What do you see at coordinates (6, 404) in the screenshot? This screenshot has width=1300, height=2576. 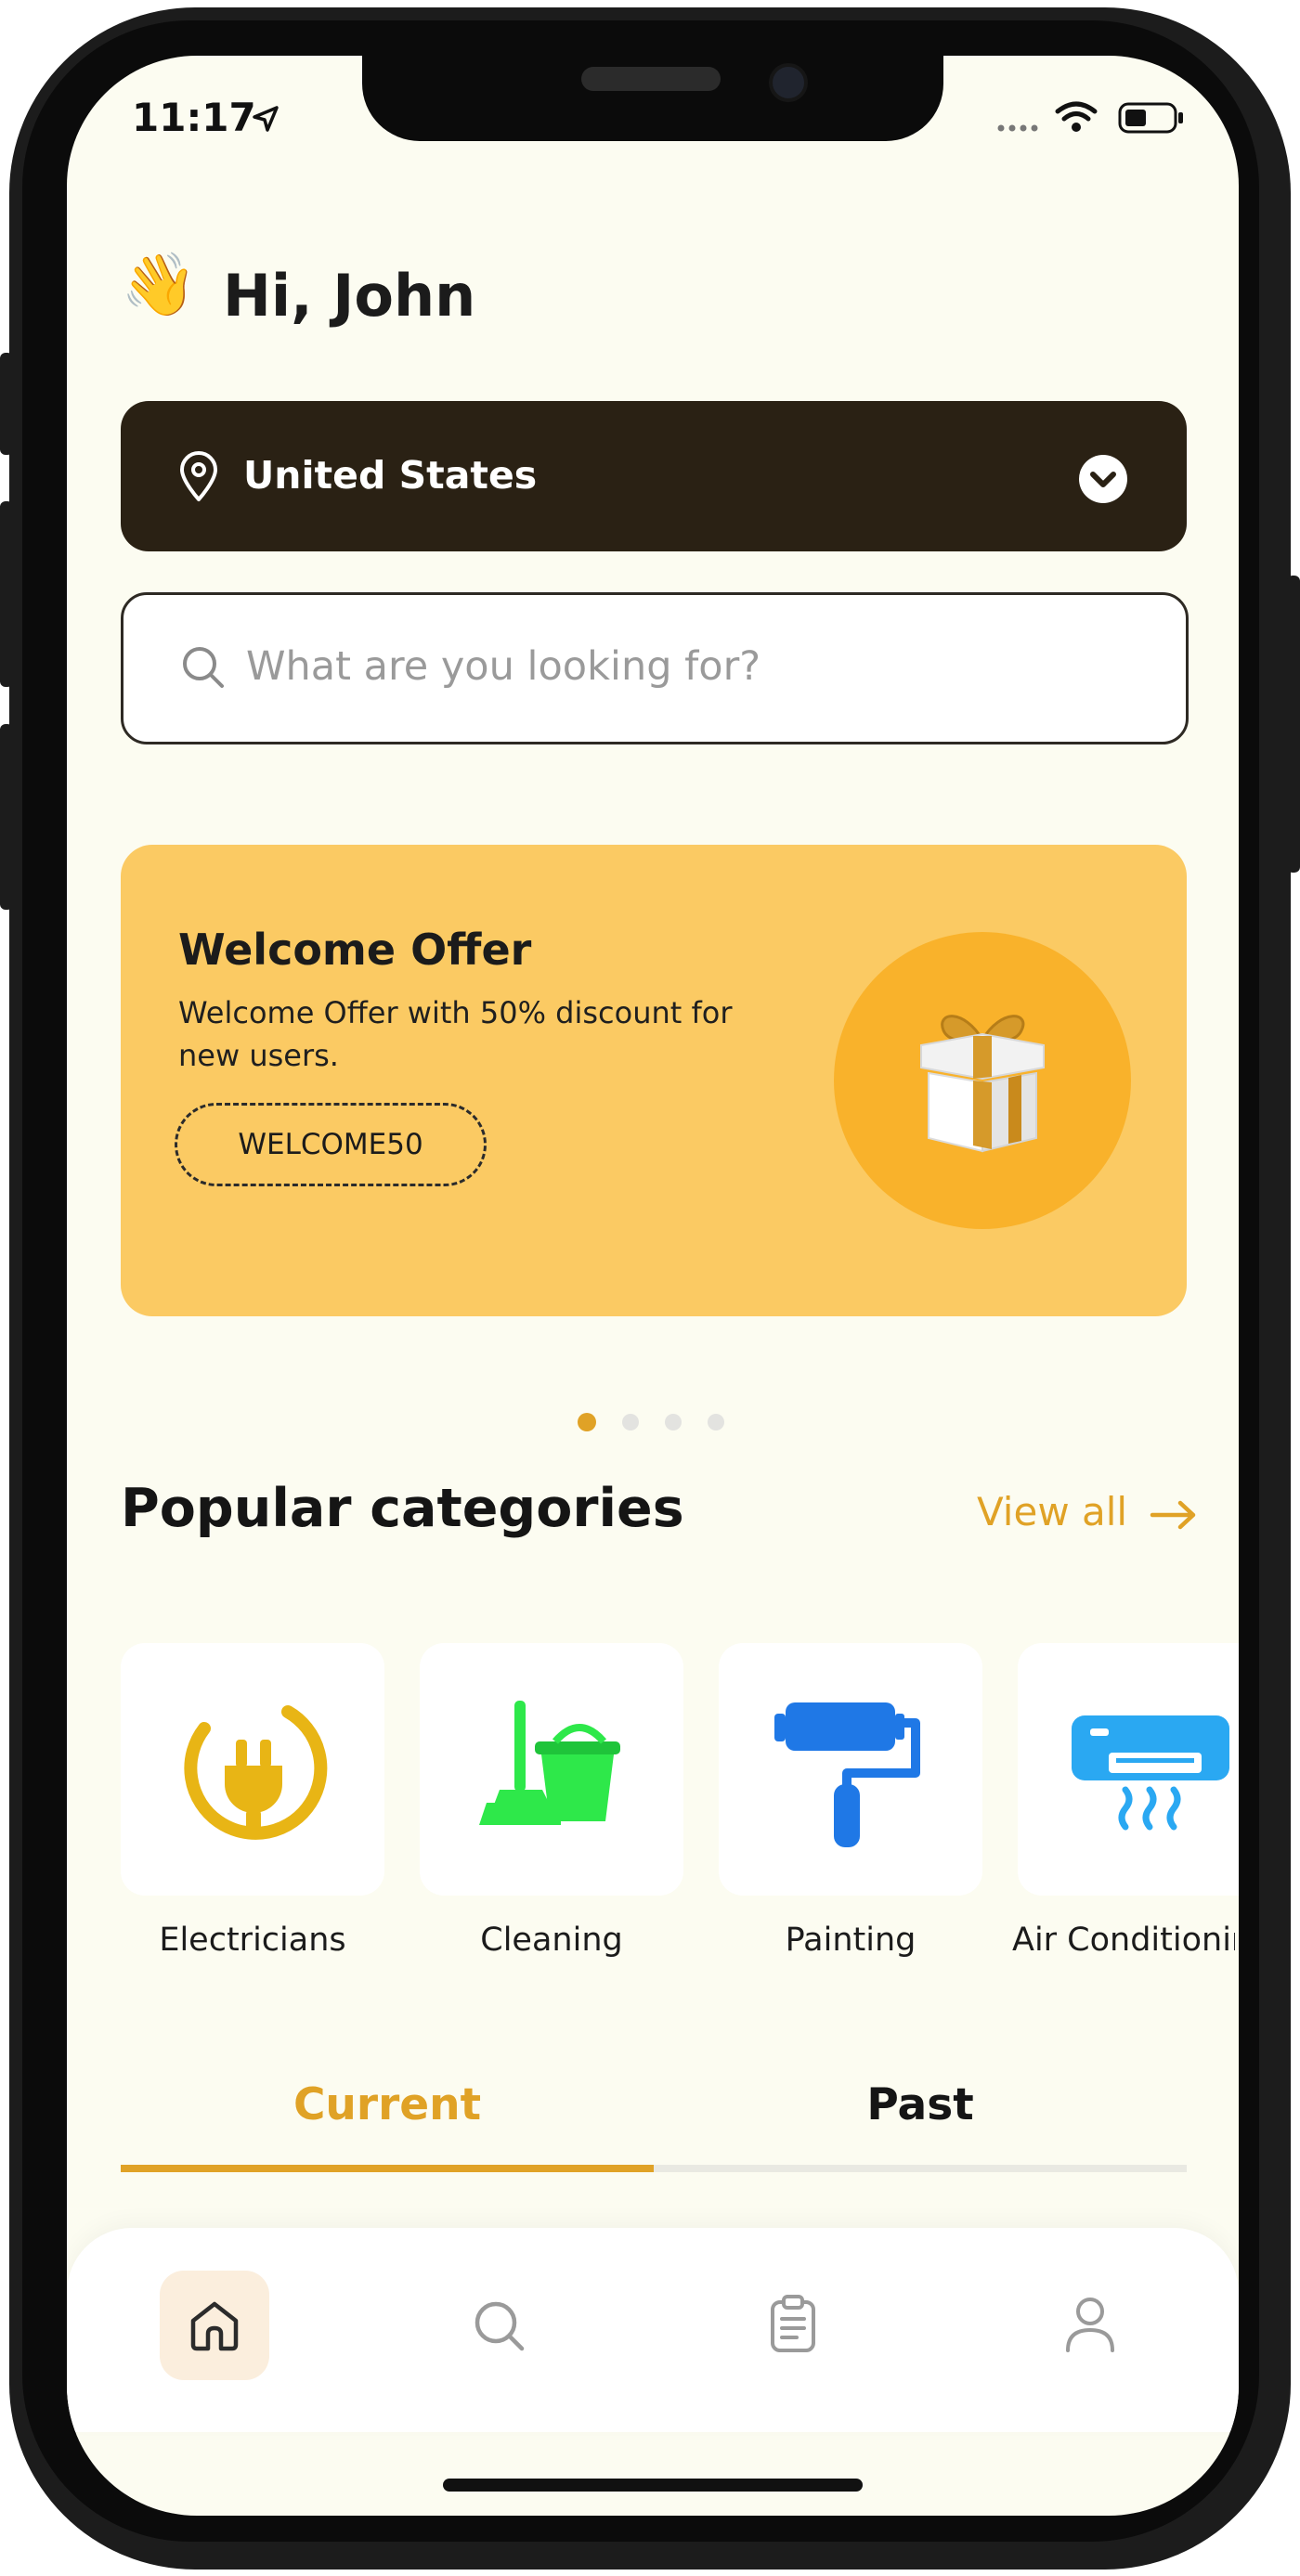 I see `mute-switch` at bounding box center [6, 404].